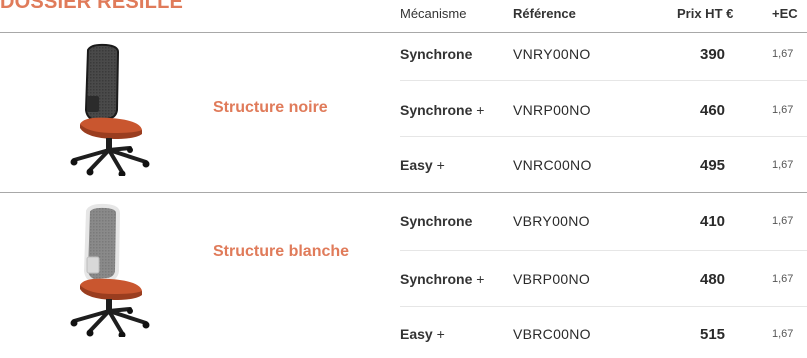  I want to click on section-title: DOSSIER RÉSILLE, so click(92, 6).